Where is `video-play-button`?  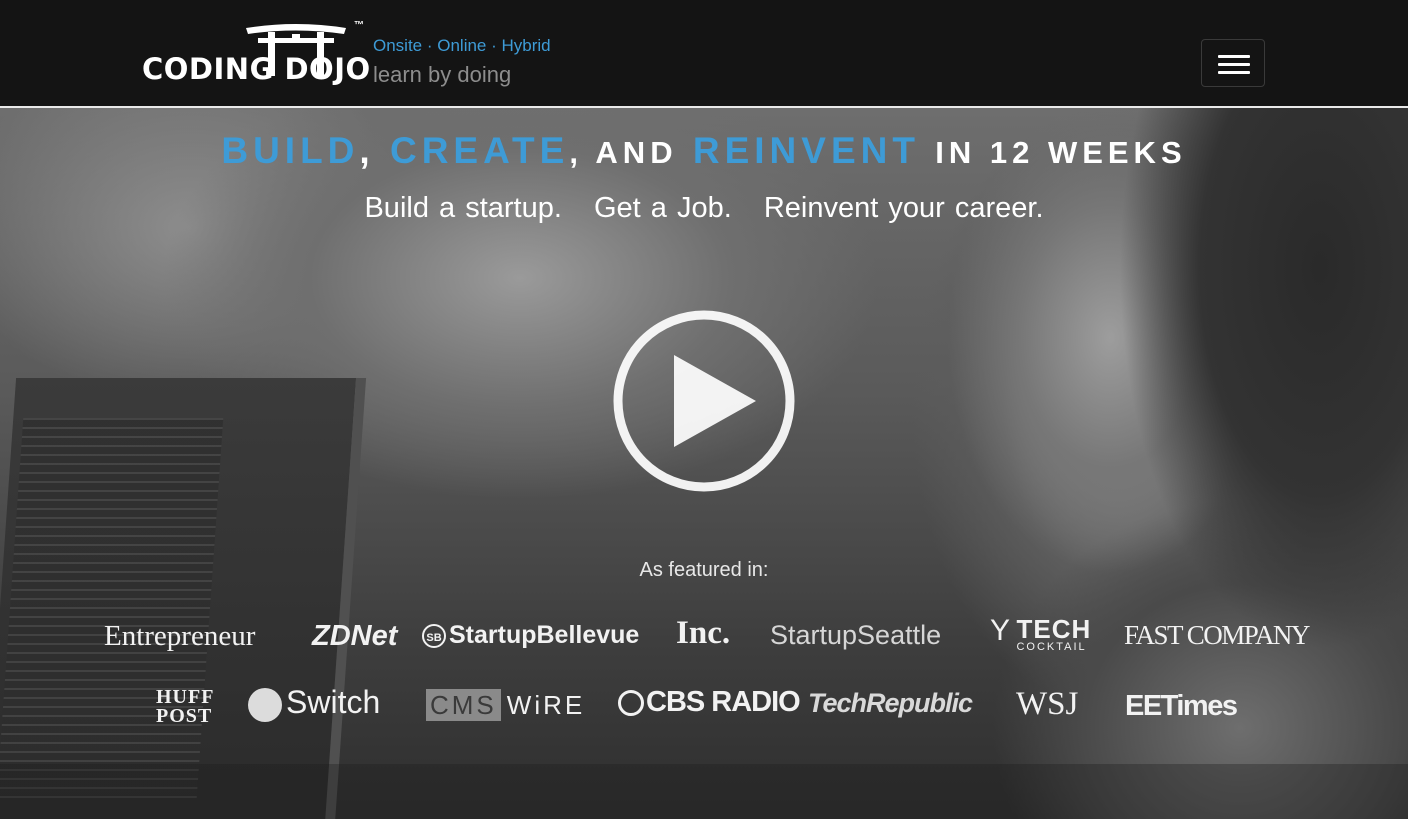 video-play-button is located at coordinates (704, 401).